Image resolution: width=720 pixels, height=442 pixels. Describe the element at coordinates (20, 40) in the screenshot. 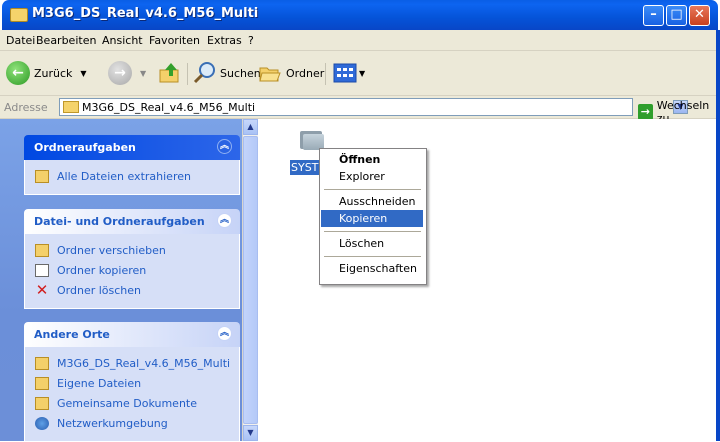

I see `menu-datei: Datei` at that location.